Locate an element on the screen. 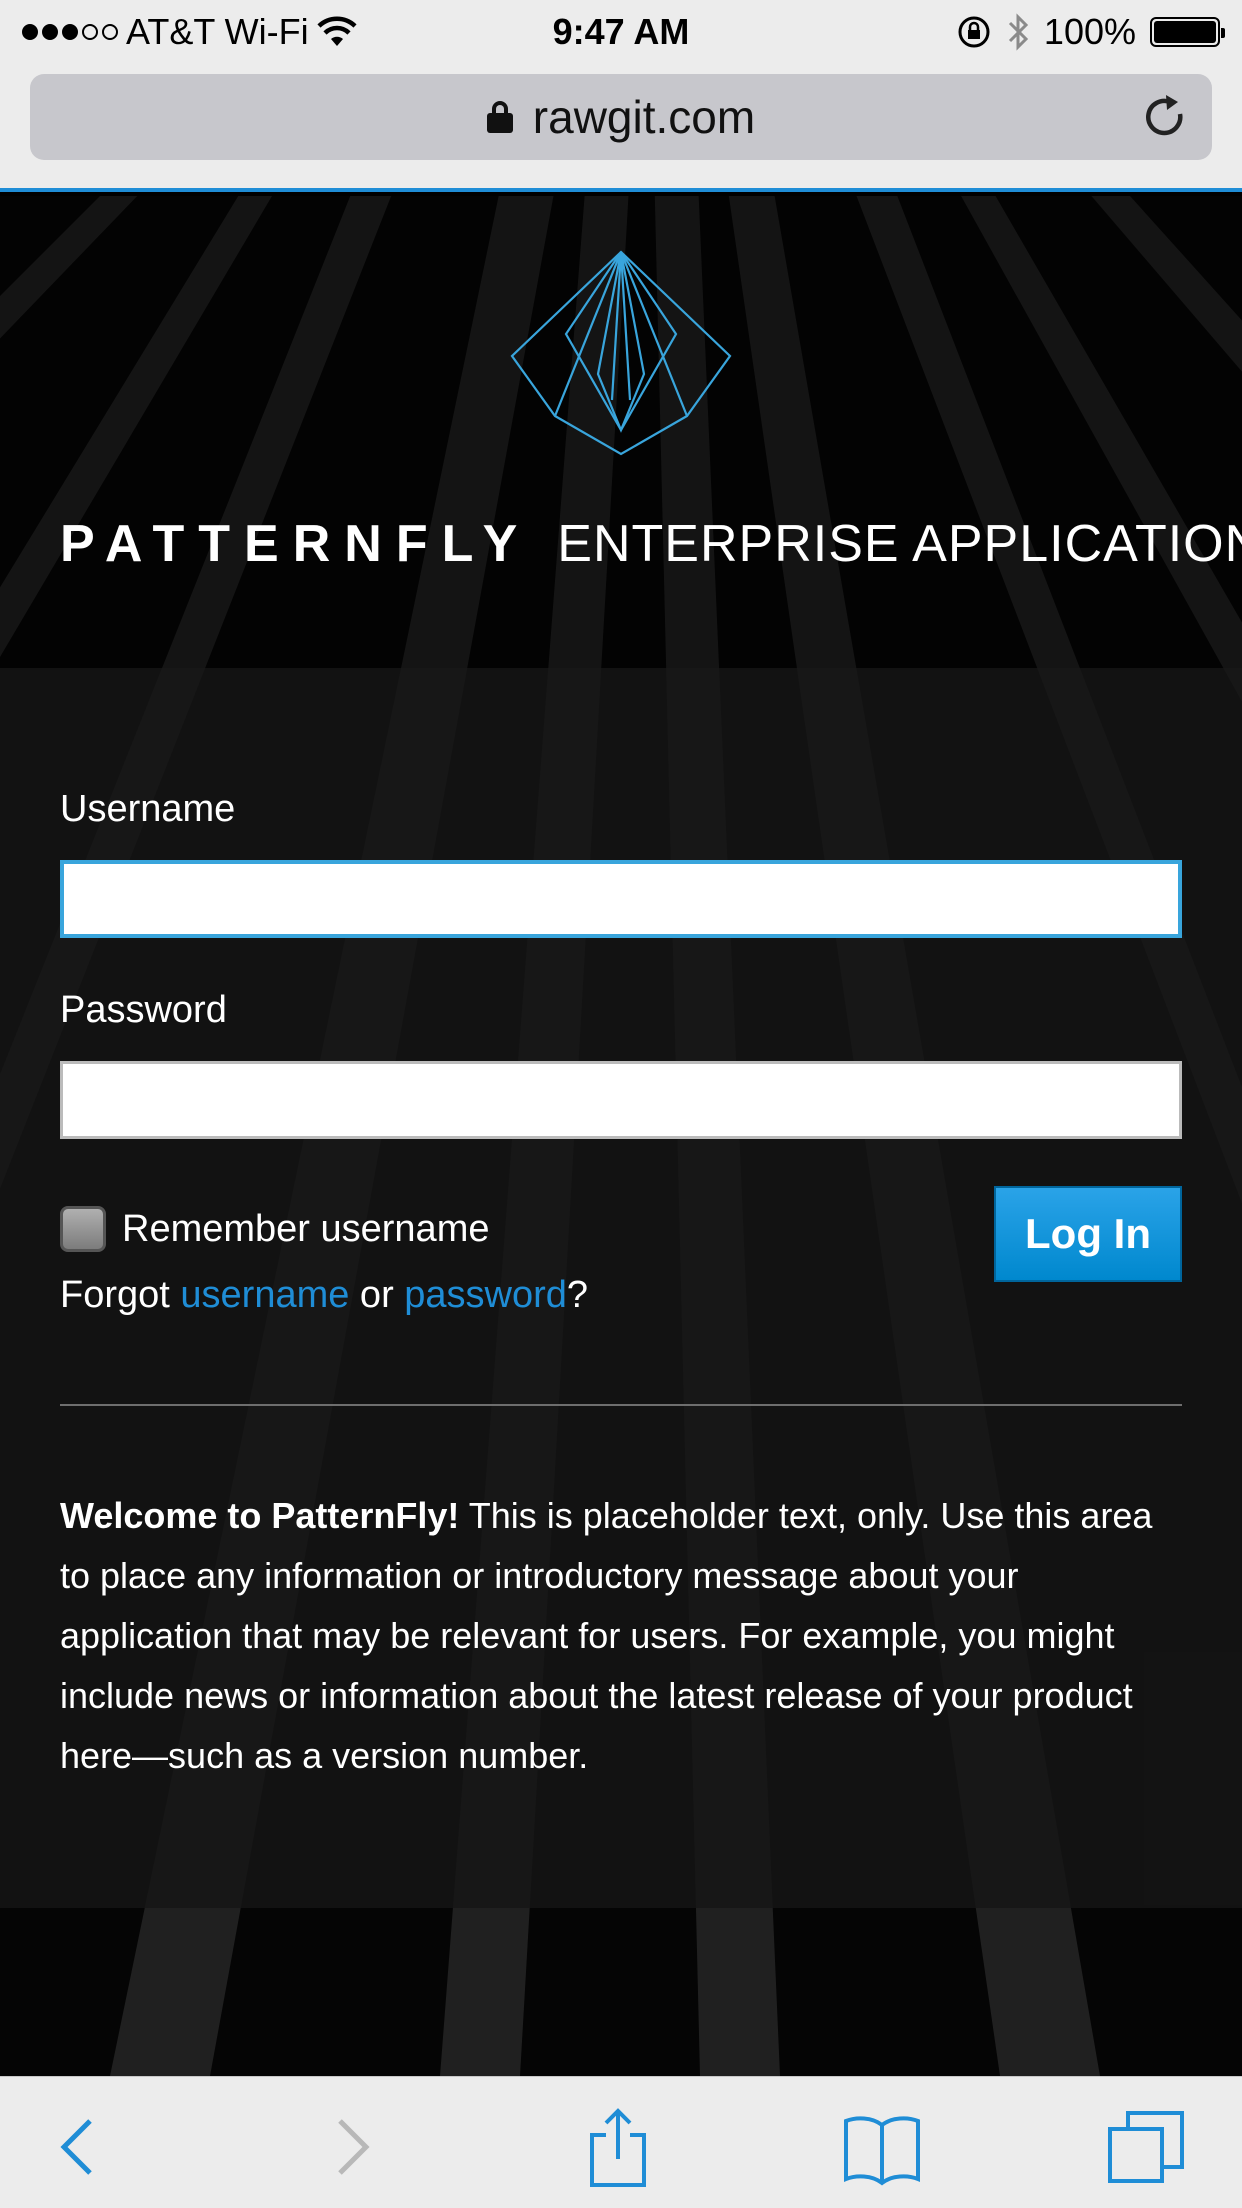  forgot-credentials: Forgot username or password? is located at coordinates (324, 1295).